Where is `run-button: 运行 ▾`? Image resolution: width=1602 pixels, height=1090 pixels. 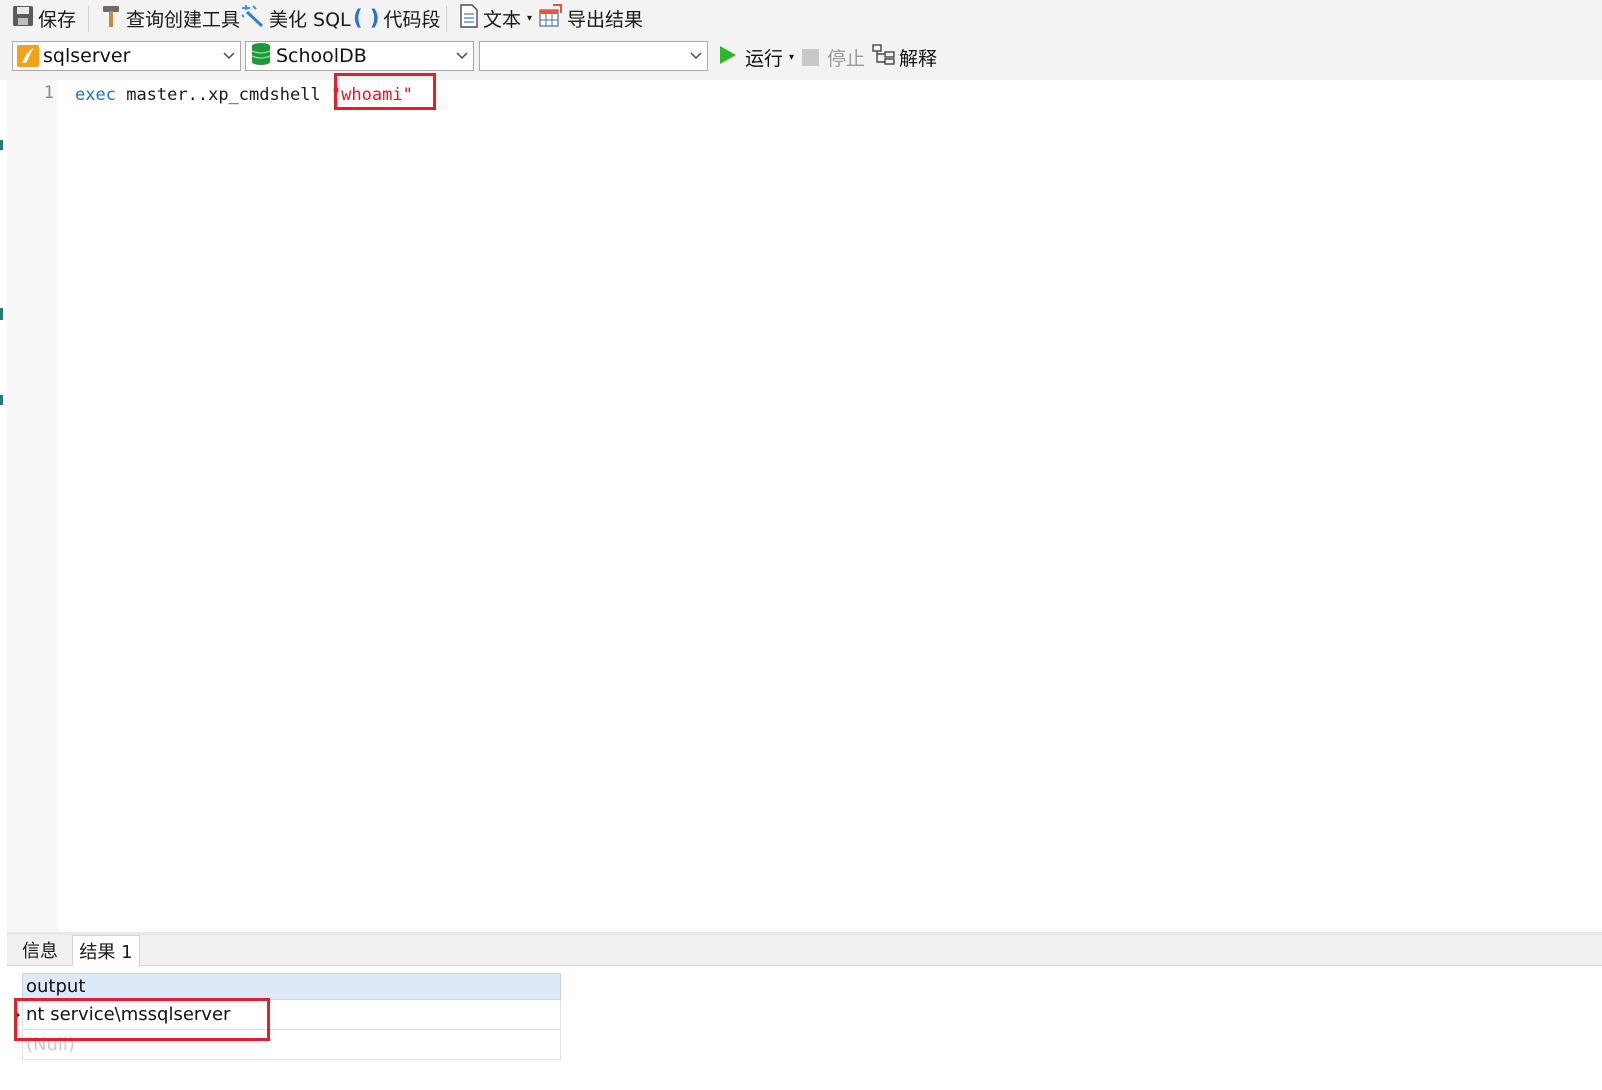 run-button: 运行 ▾ is located at coordinates (756, 57).